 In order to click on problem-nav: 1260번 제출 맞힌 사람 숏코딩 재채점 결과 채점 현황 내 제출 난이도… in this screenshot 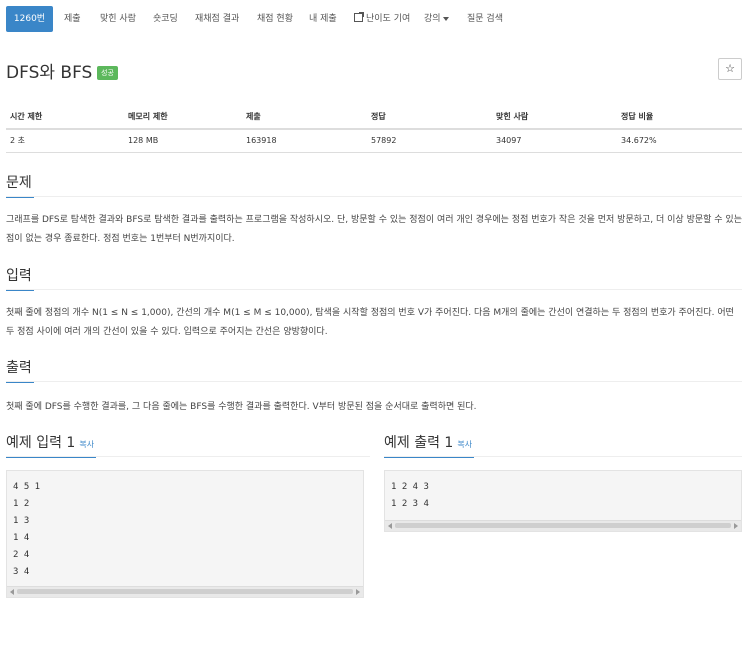, I will do `click(375, 18)`.